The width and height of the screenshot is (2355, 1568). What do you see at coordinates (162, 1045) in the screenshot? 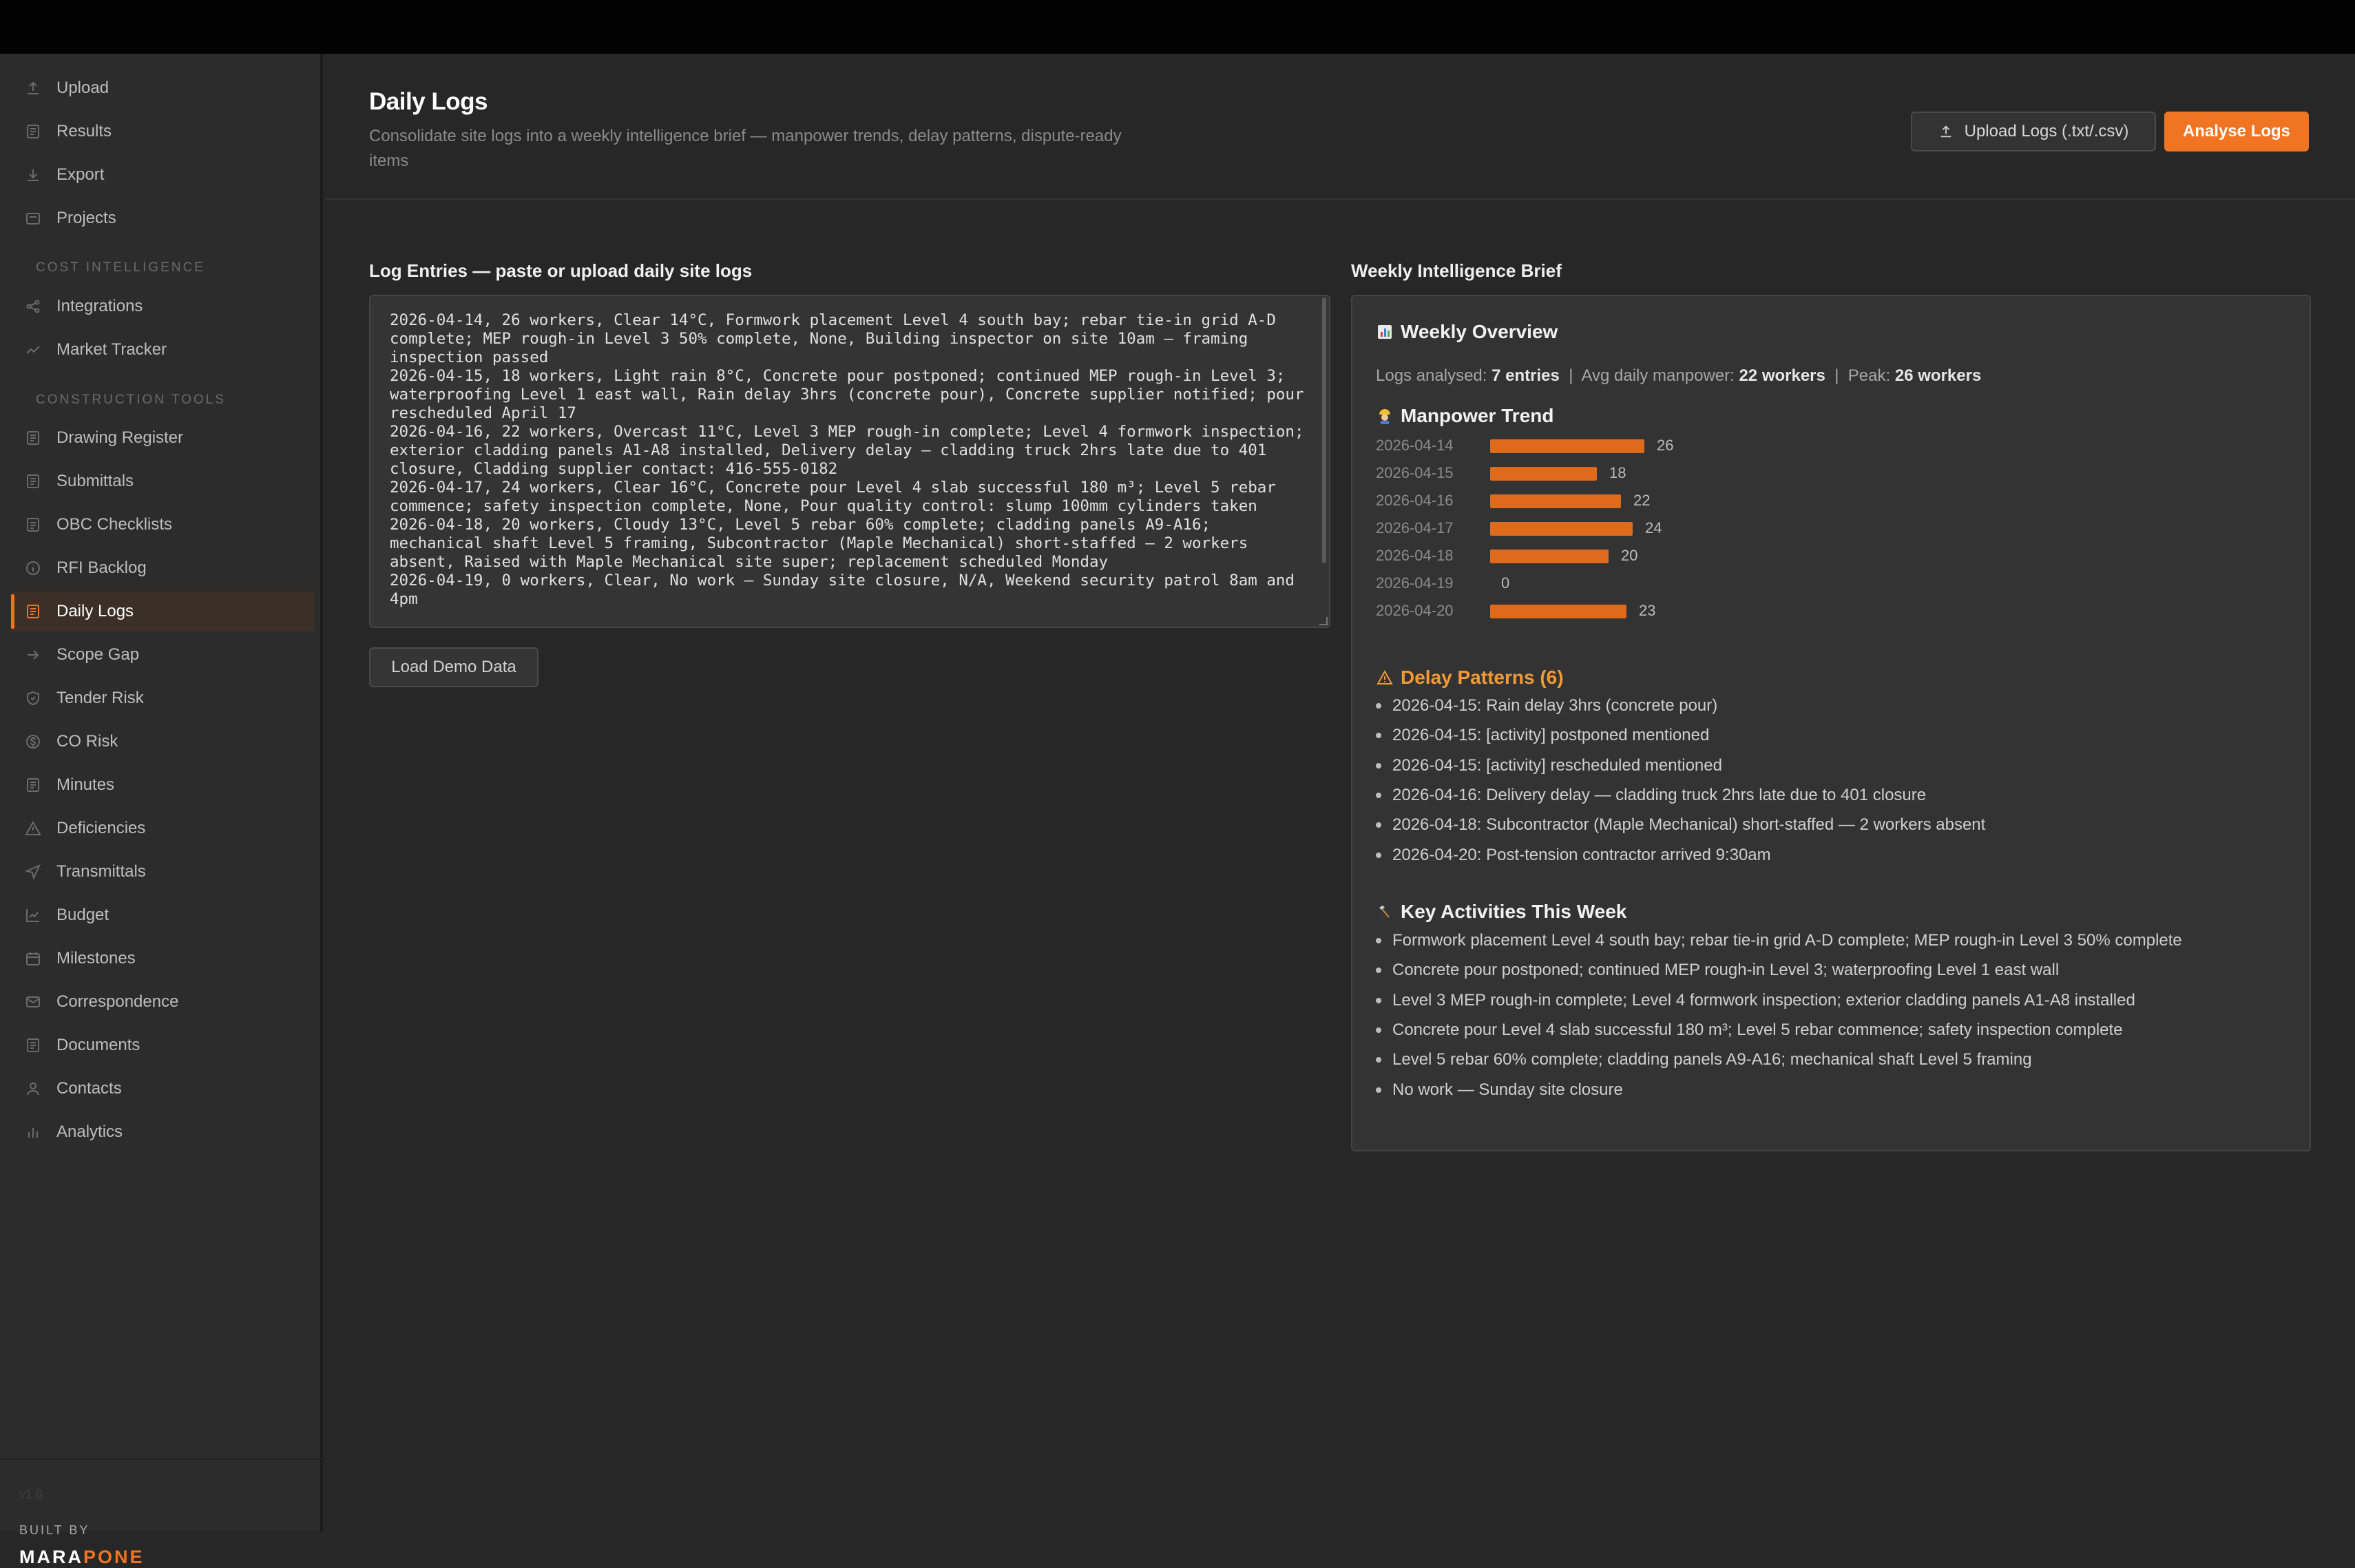
I see `sidebar-item-documents: Documents` at bounding box center [162, 1045].